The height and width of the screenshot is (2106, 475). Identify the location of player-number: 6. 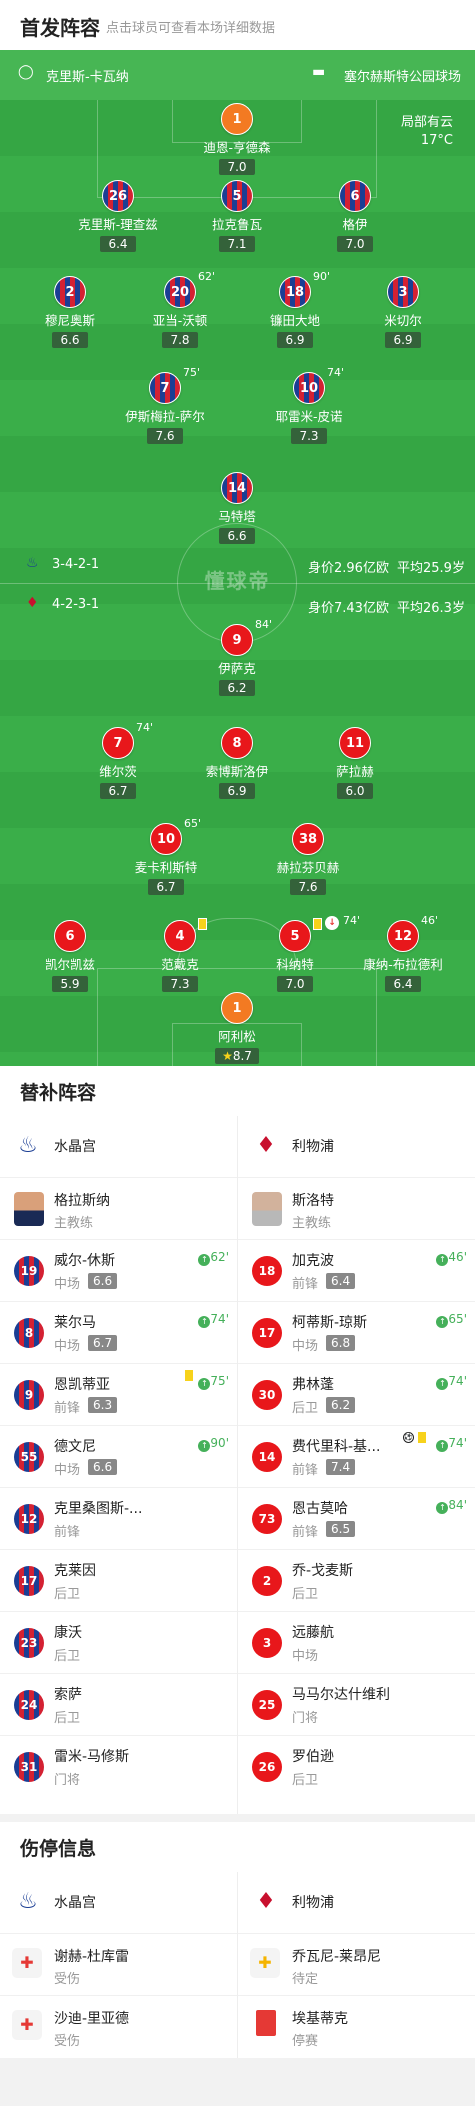
(70, 936).